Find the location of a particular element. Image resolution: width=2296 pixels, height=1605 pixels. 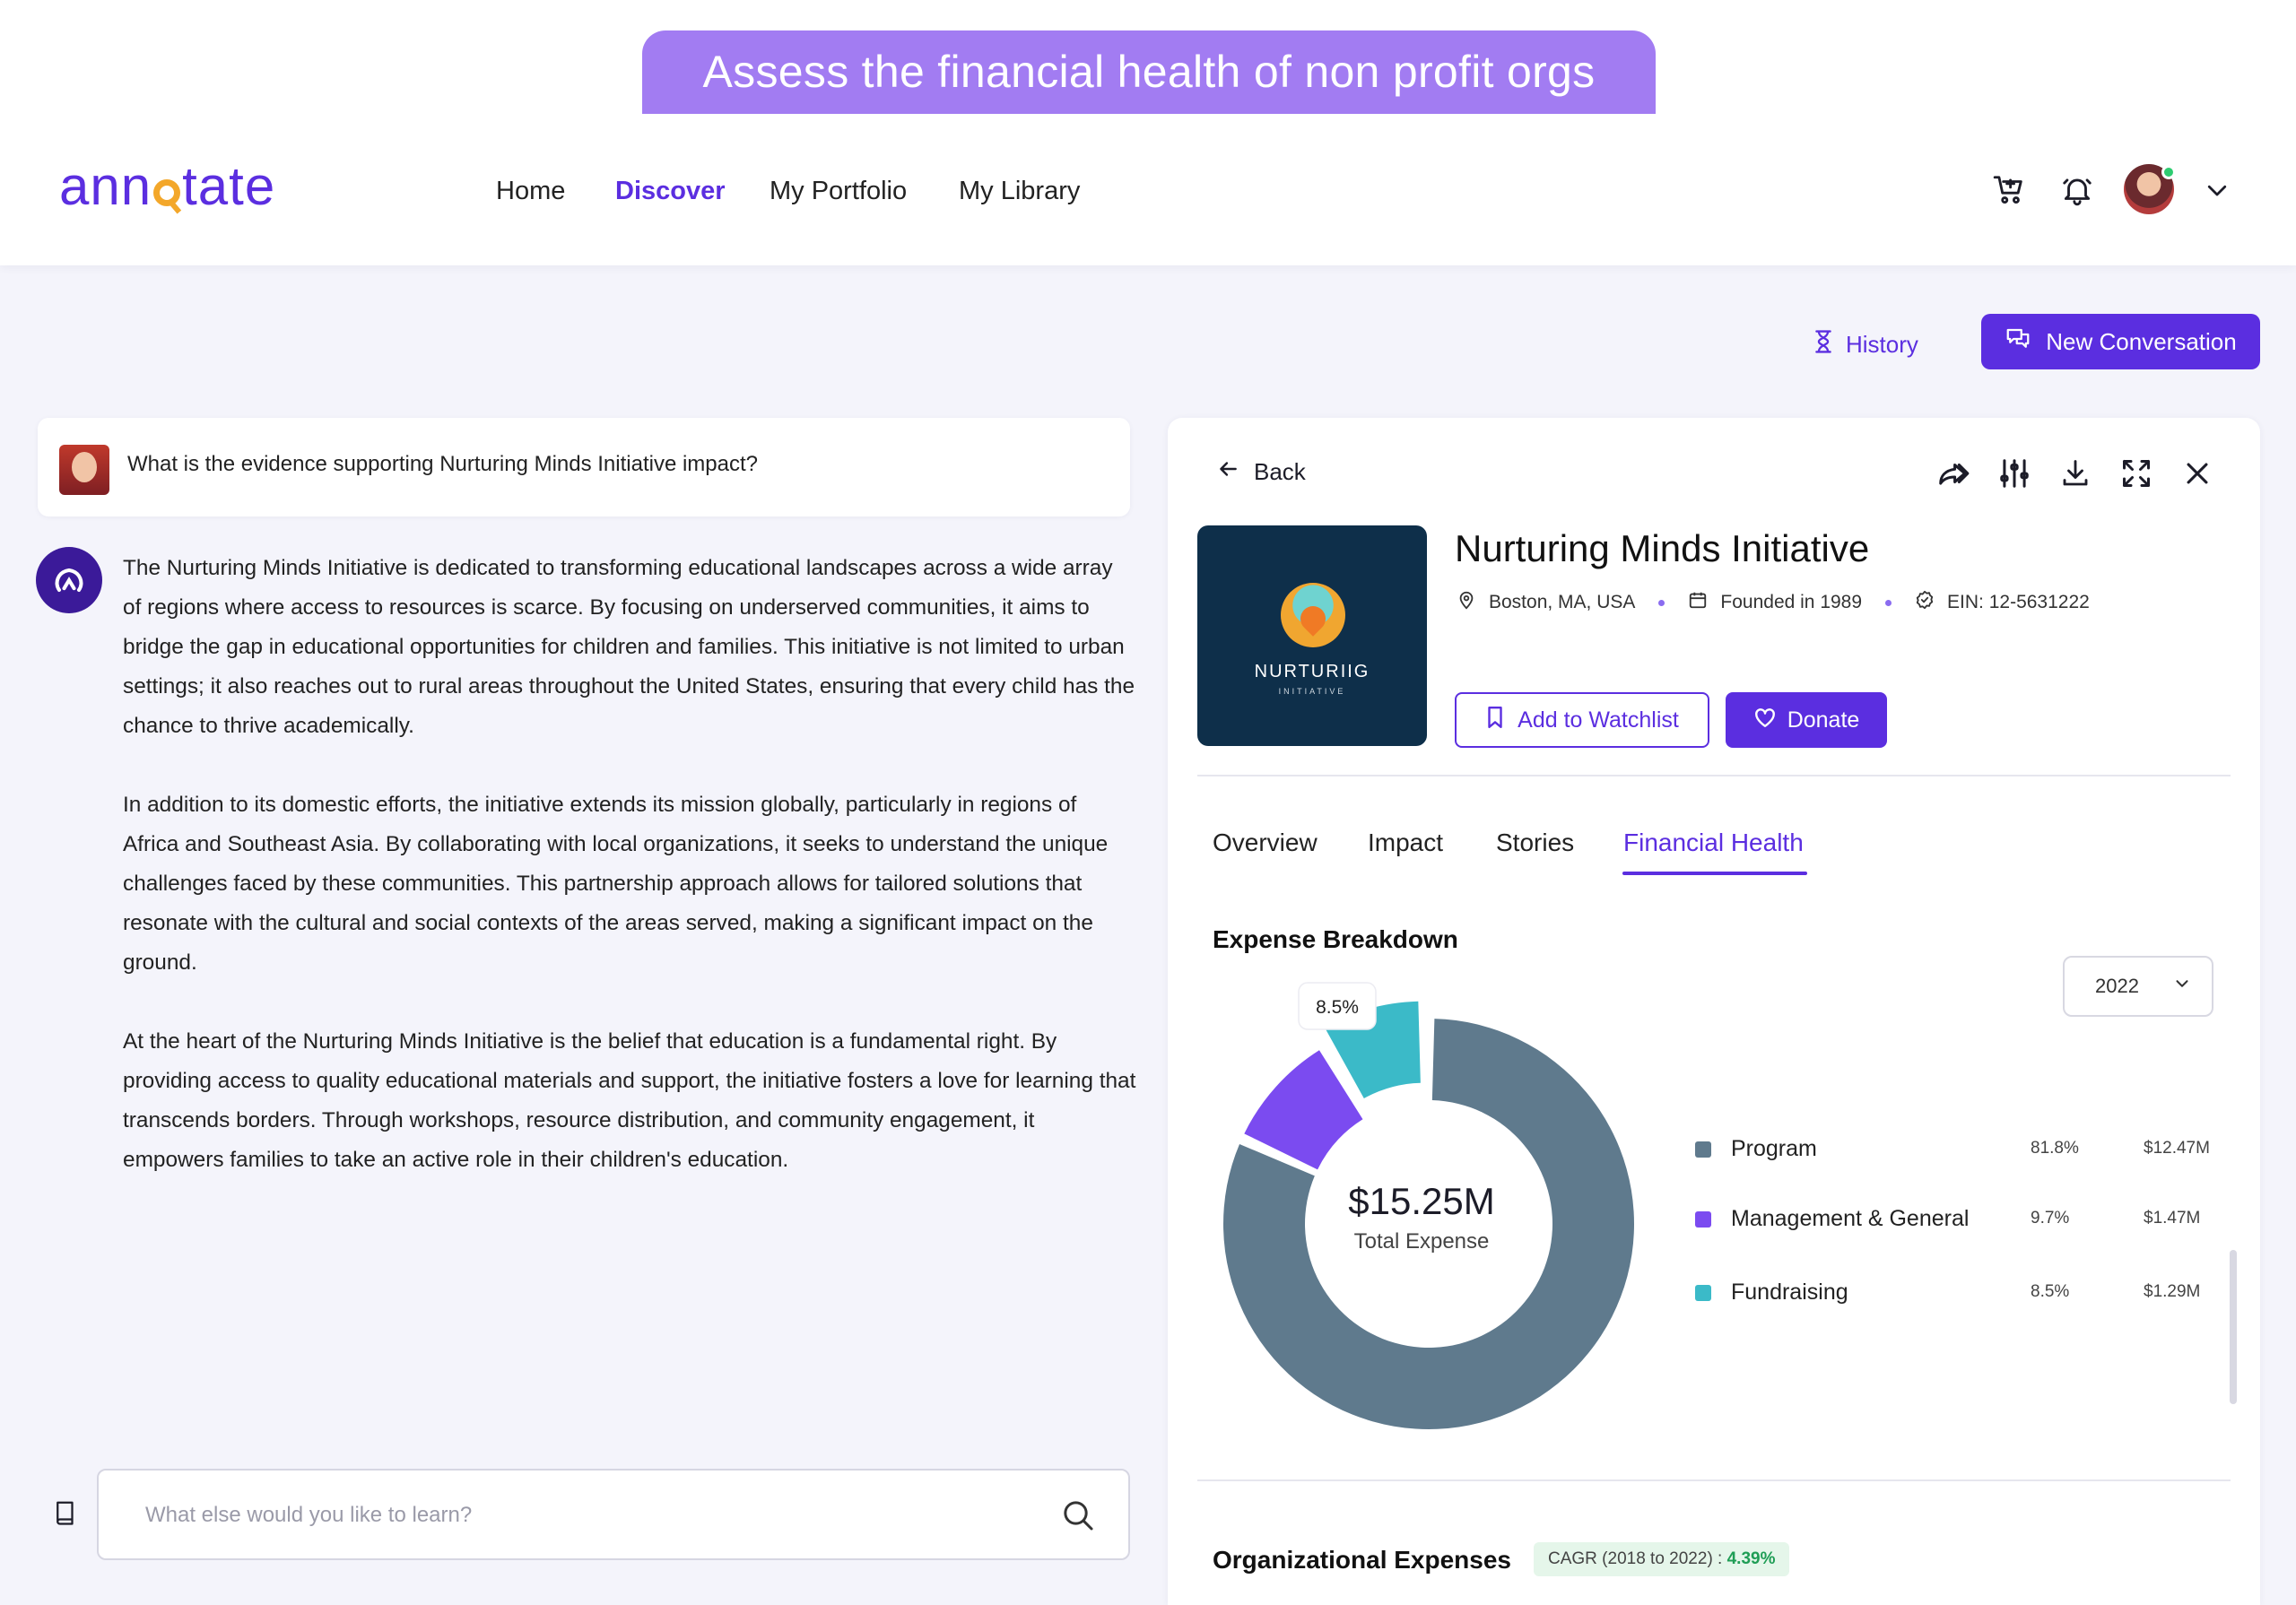

donut-center-label: Total Expense is located at coordinates (1422, 1241).